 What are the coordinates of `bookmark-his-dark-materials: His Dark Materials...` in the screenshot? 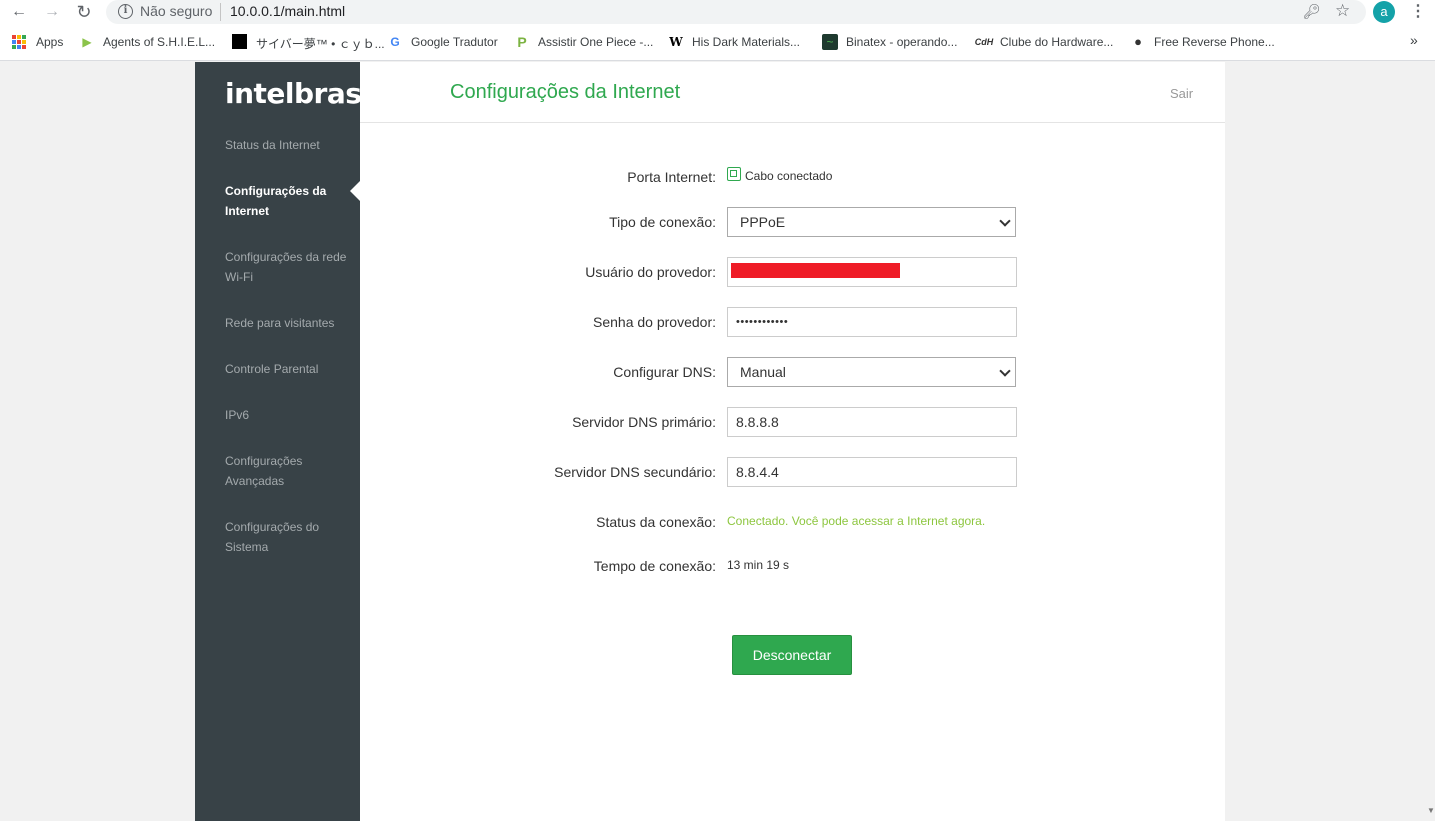 It's located at (746, 42).